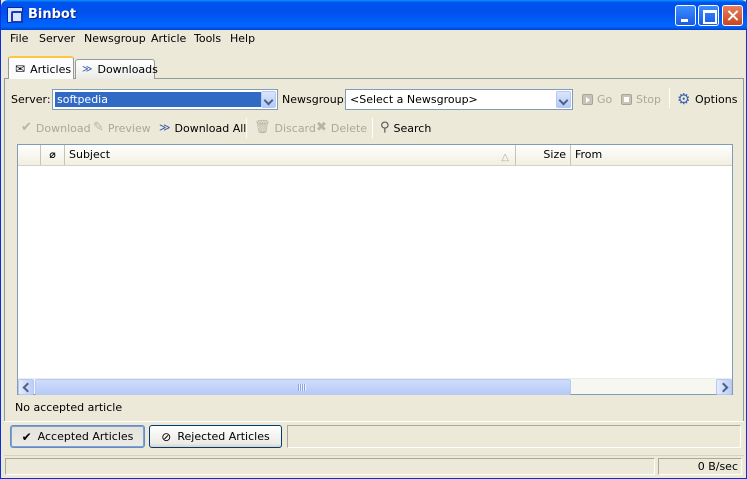 This screenshot has height=479, width=747. What do you see at coordinates (505, 157) in the screenshot?
I see `sort-arrow-icon: △` at bounding box center [505, 157].